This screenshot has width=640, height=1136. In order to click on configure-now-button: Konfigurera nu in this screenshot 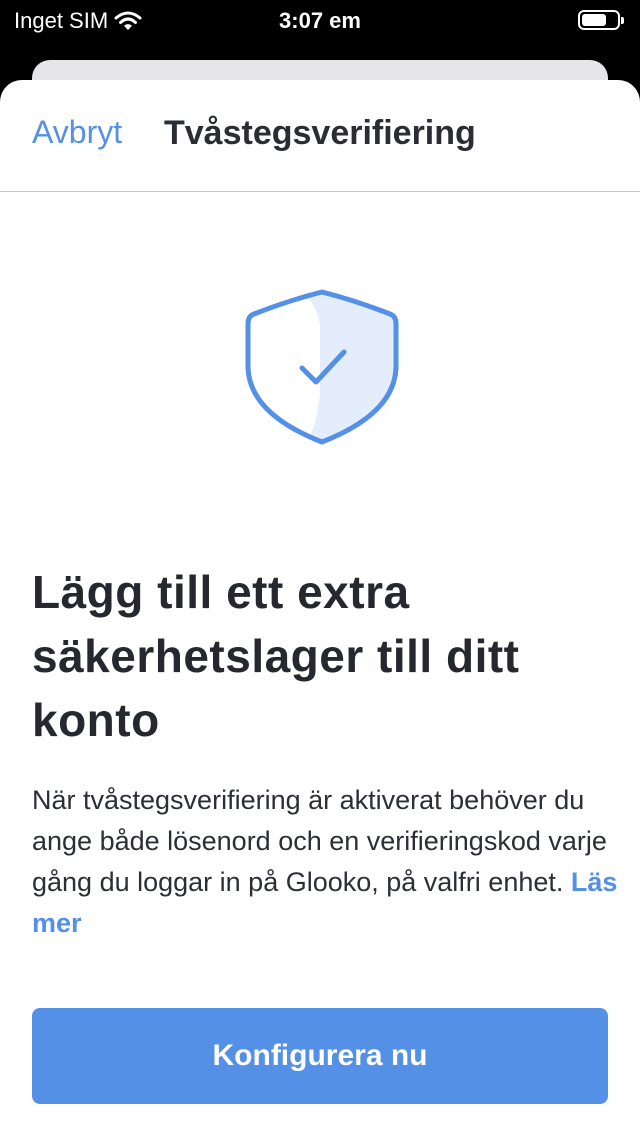, I will do `click(320, 1056)`.